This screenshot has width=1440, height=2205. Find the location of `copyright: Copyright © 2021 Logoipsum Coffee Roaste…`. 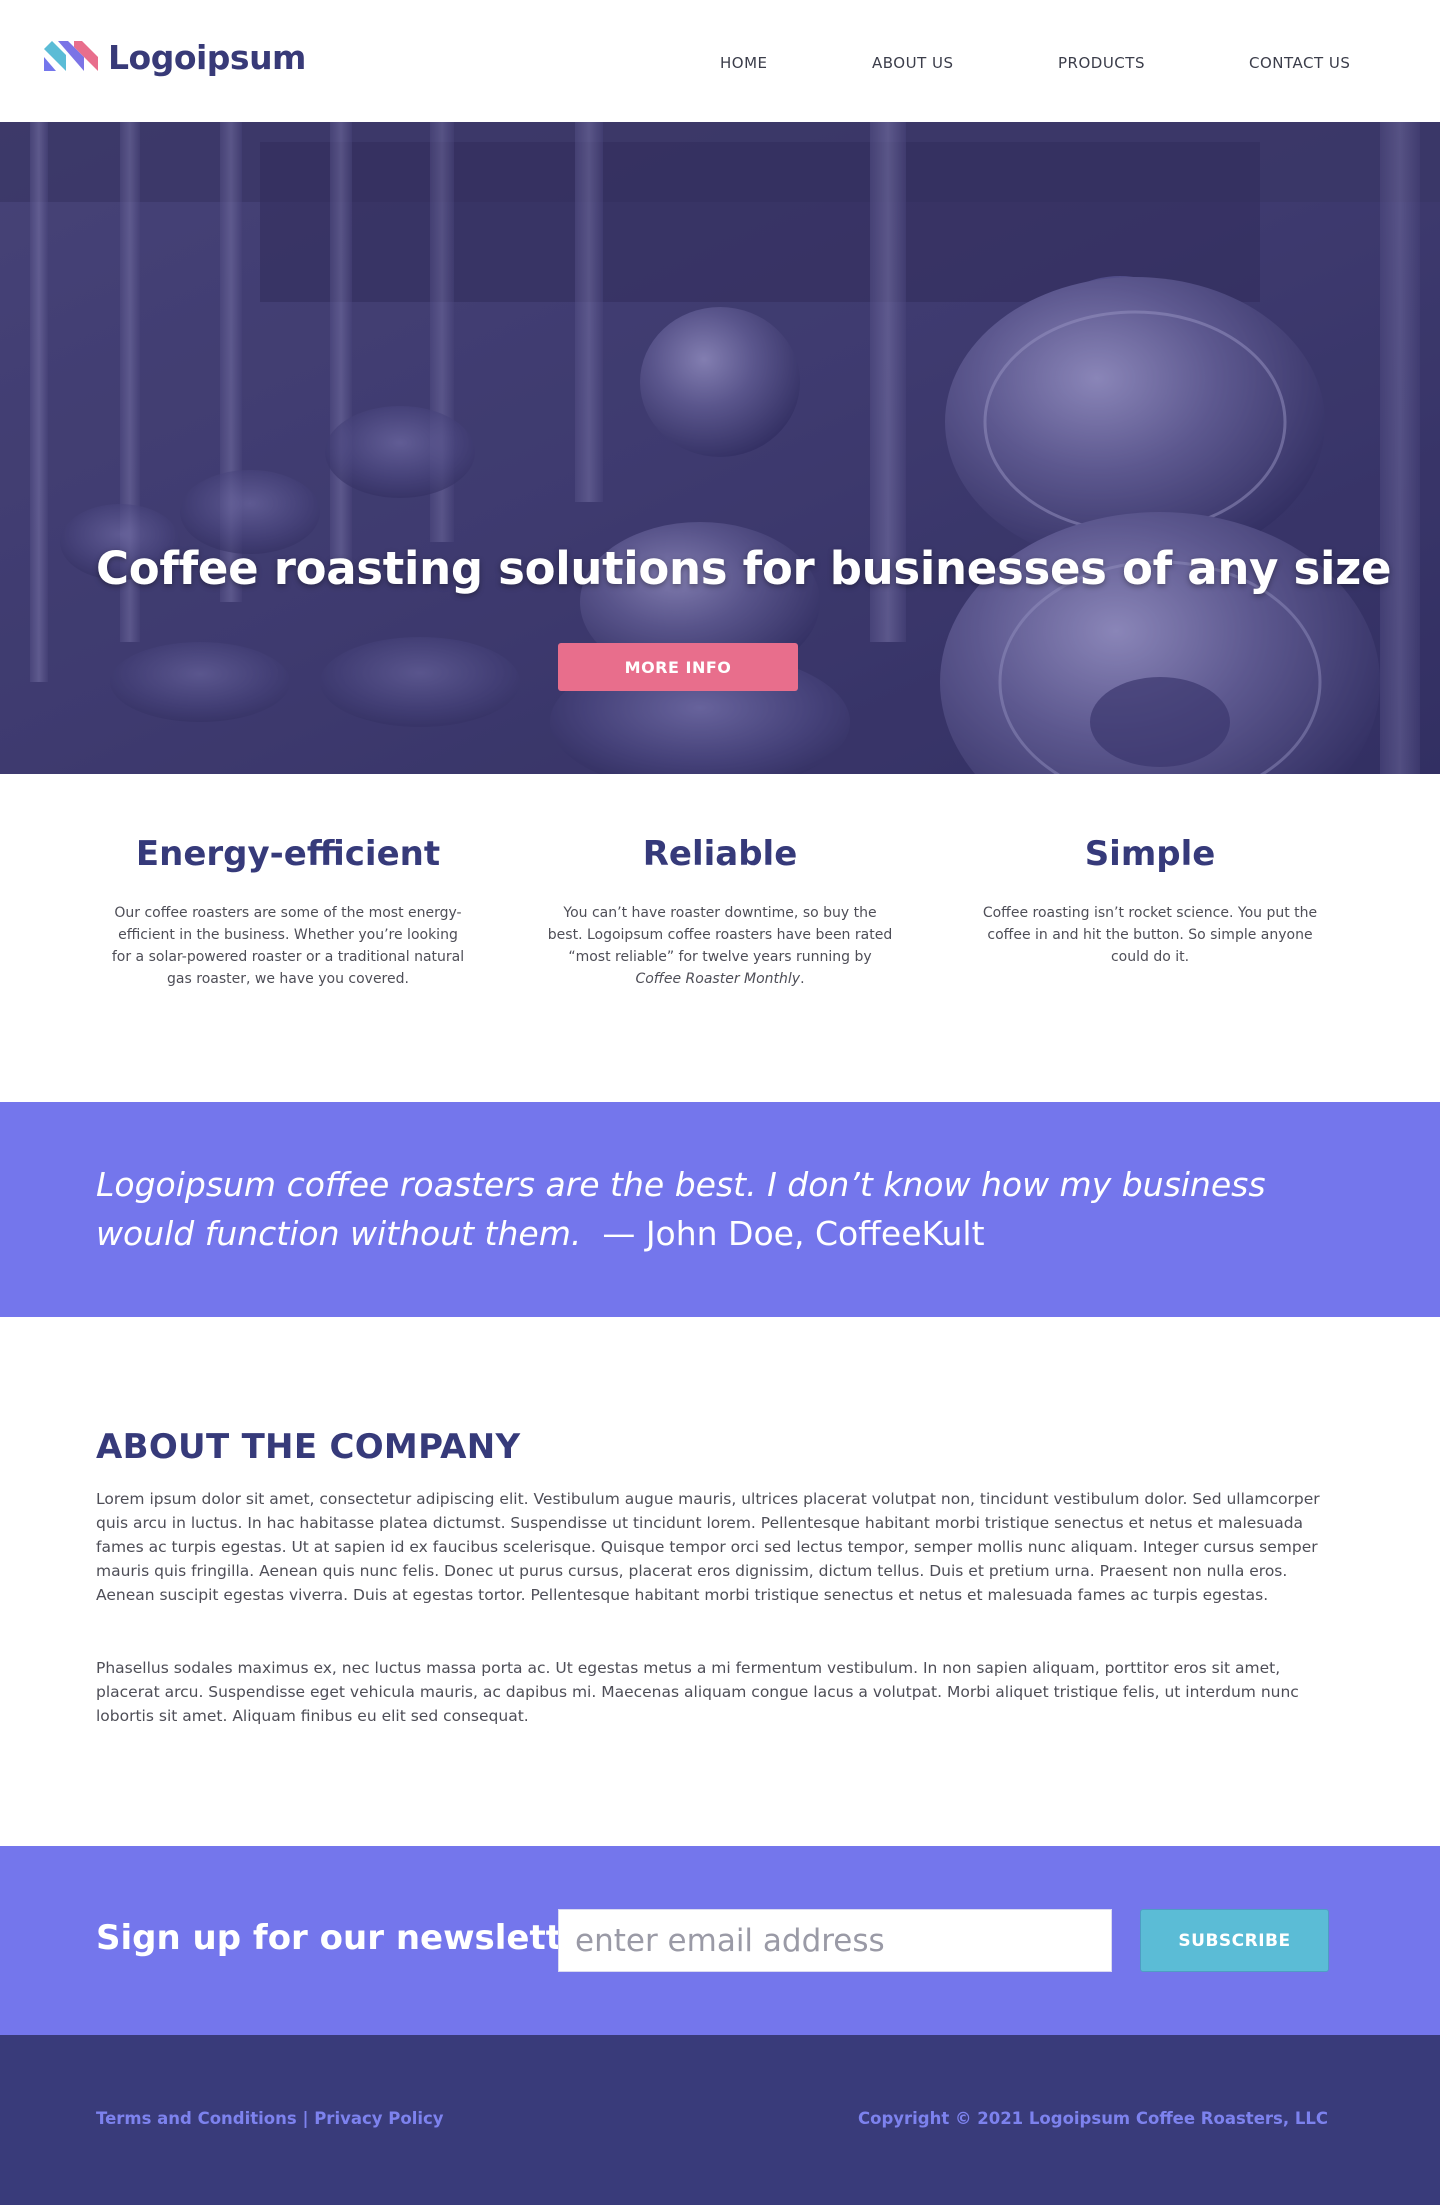

copyright: Copyright © 2021 Logoipsum Coffee Roaste… is located at coordinates (1093, 2118).